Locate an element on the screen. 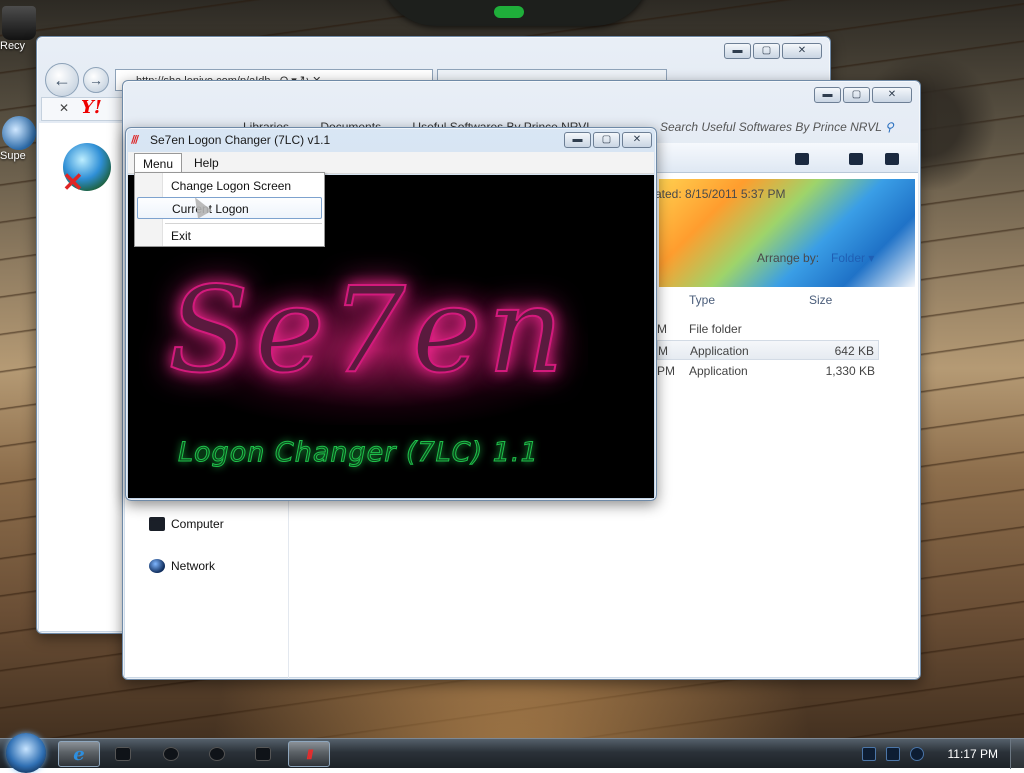 The height and width of the screenshot is (773, 1024). nav-pane-divider is located at coordinates (288, 590).